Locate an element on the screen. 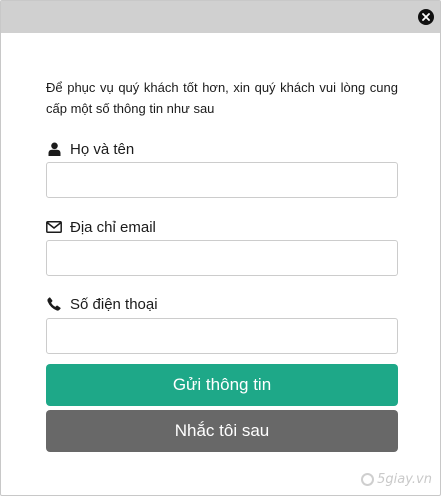  close-button is located at coordinates (426, 17).